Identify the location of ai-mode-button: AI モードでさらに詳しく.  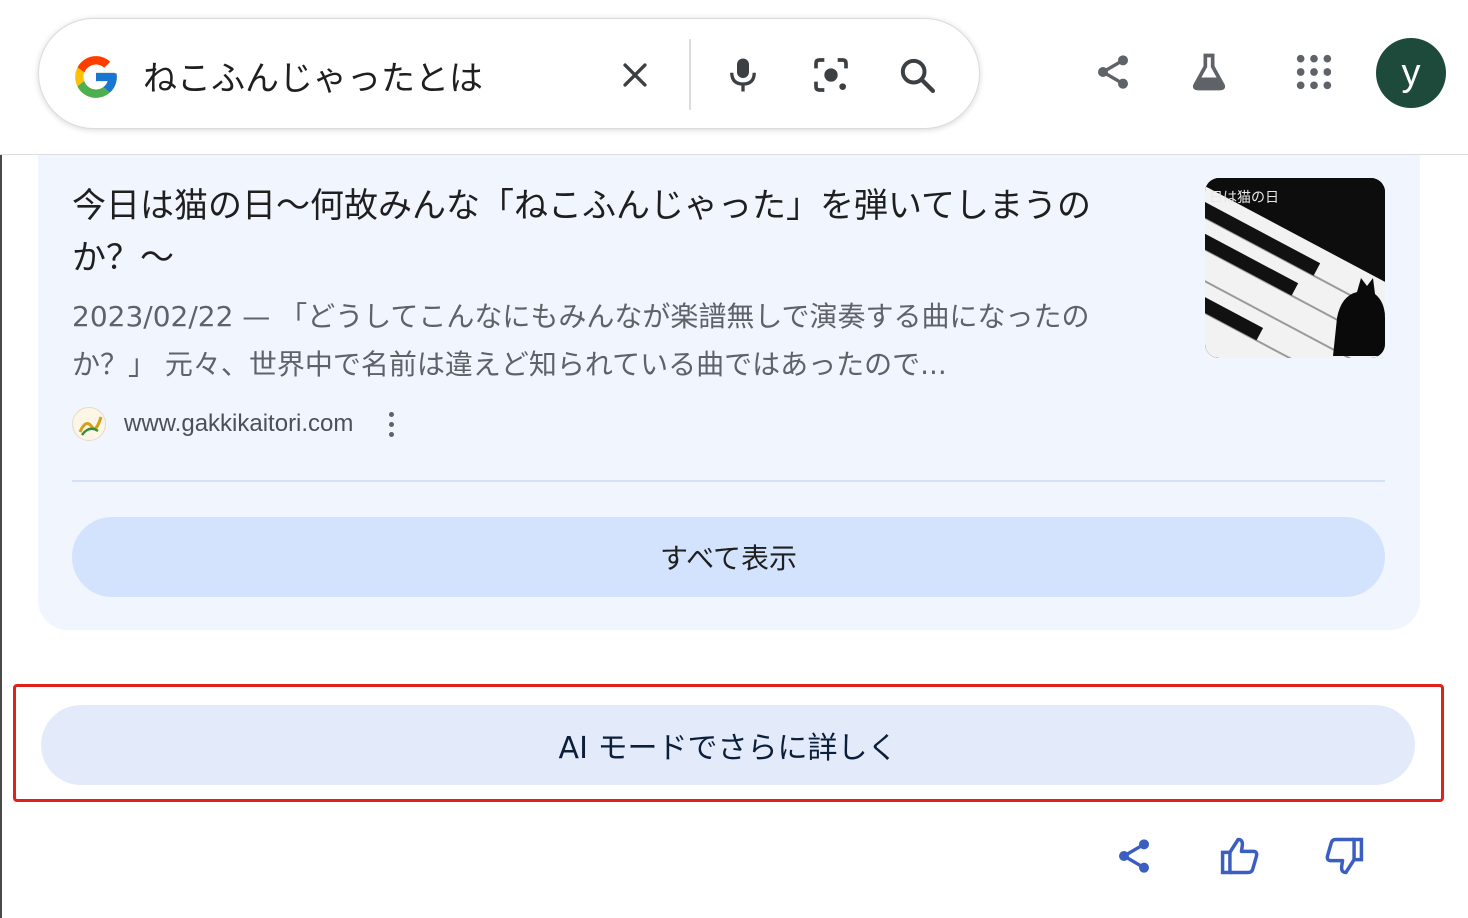
(728, 745).